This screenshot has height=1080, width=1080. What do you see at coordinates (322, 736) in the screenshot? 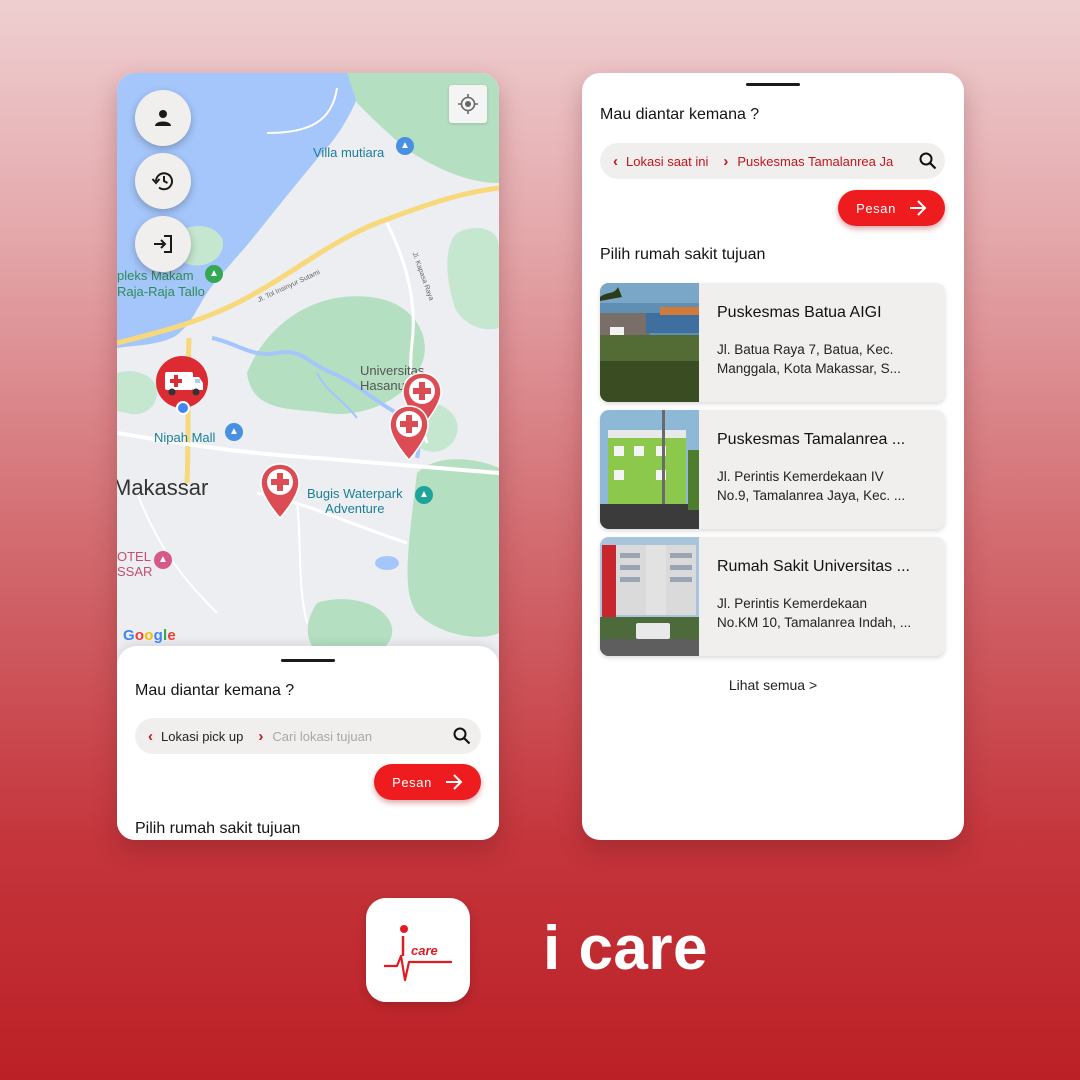
I see `destination-search-input: Cari lokasi tujuan` at bounding box center [322, 736].